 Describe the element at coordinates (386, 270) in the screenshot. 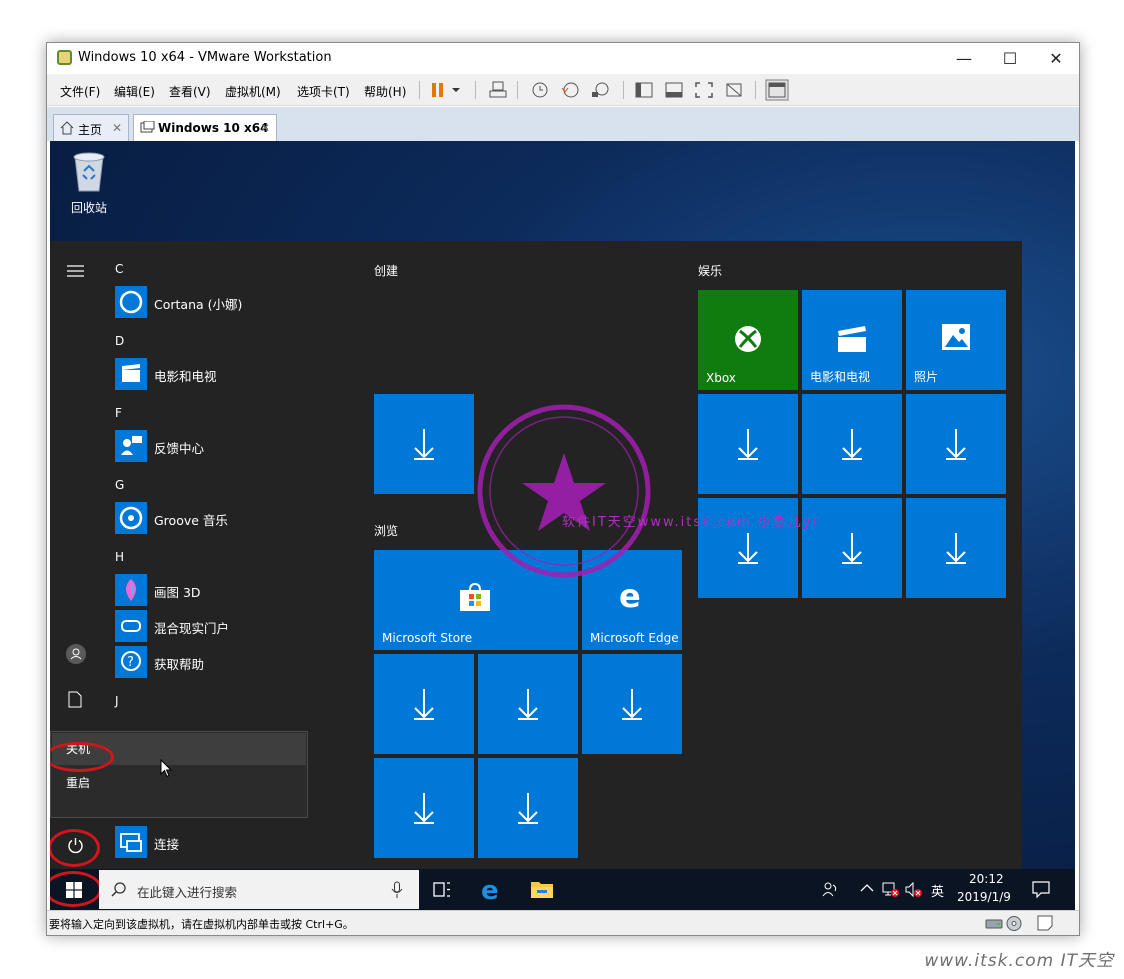

I see `group-create-title: 创建` at that location.